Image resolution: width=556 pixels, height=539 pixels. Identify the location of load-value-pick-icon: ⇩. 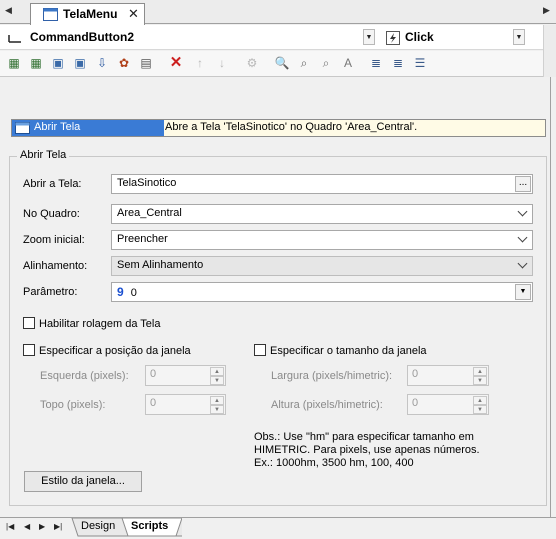
(102, 63).